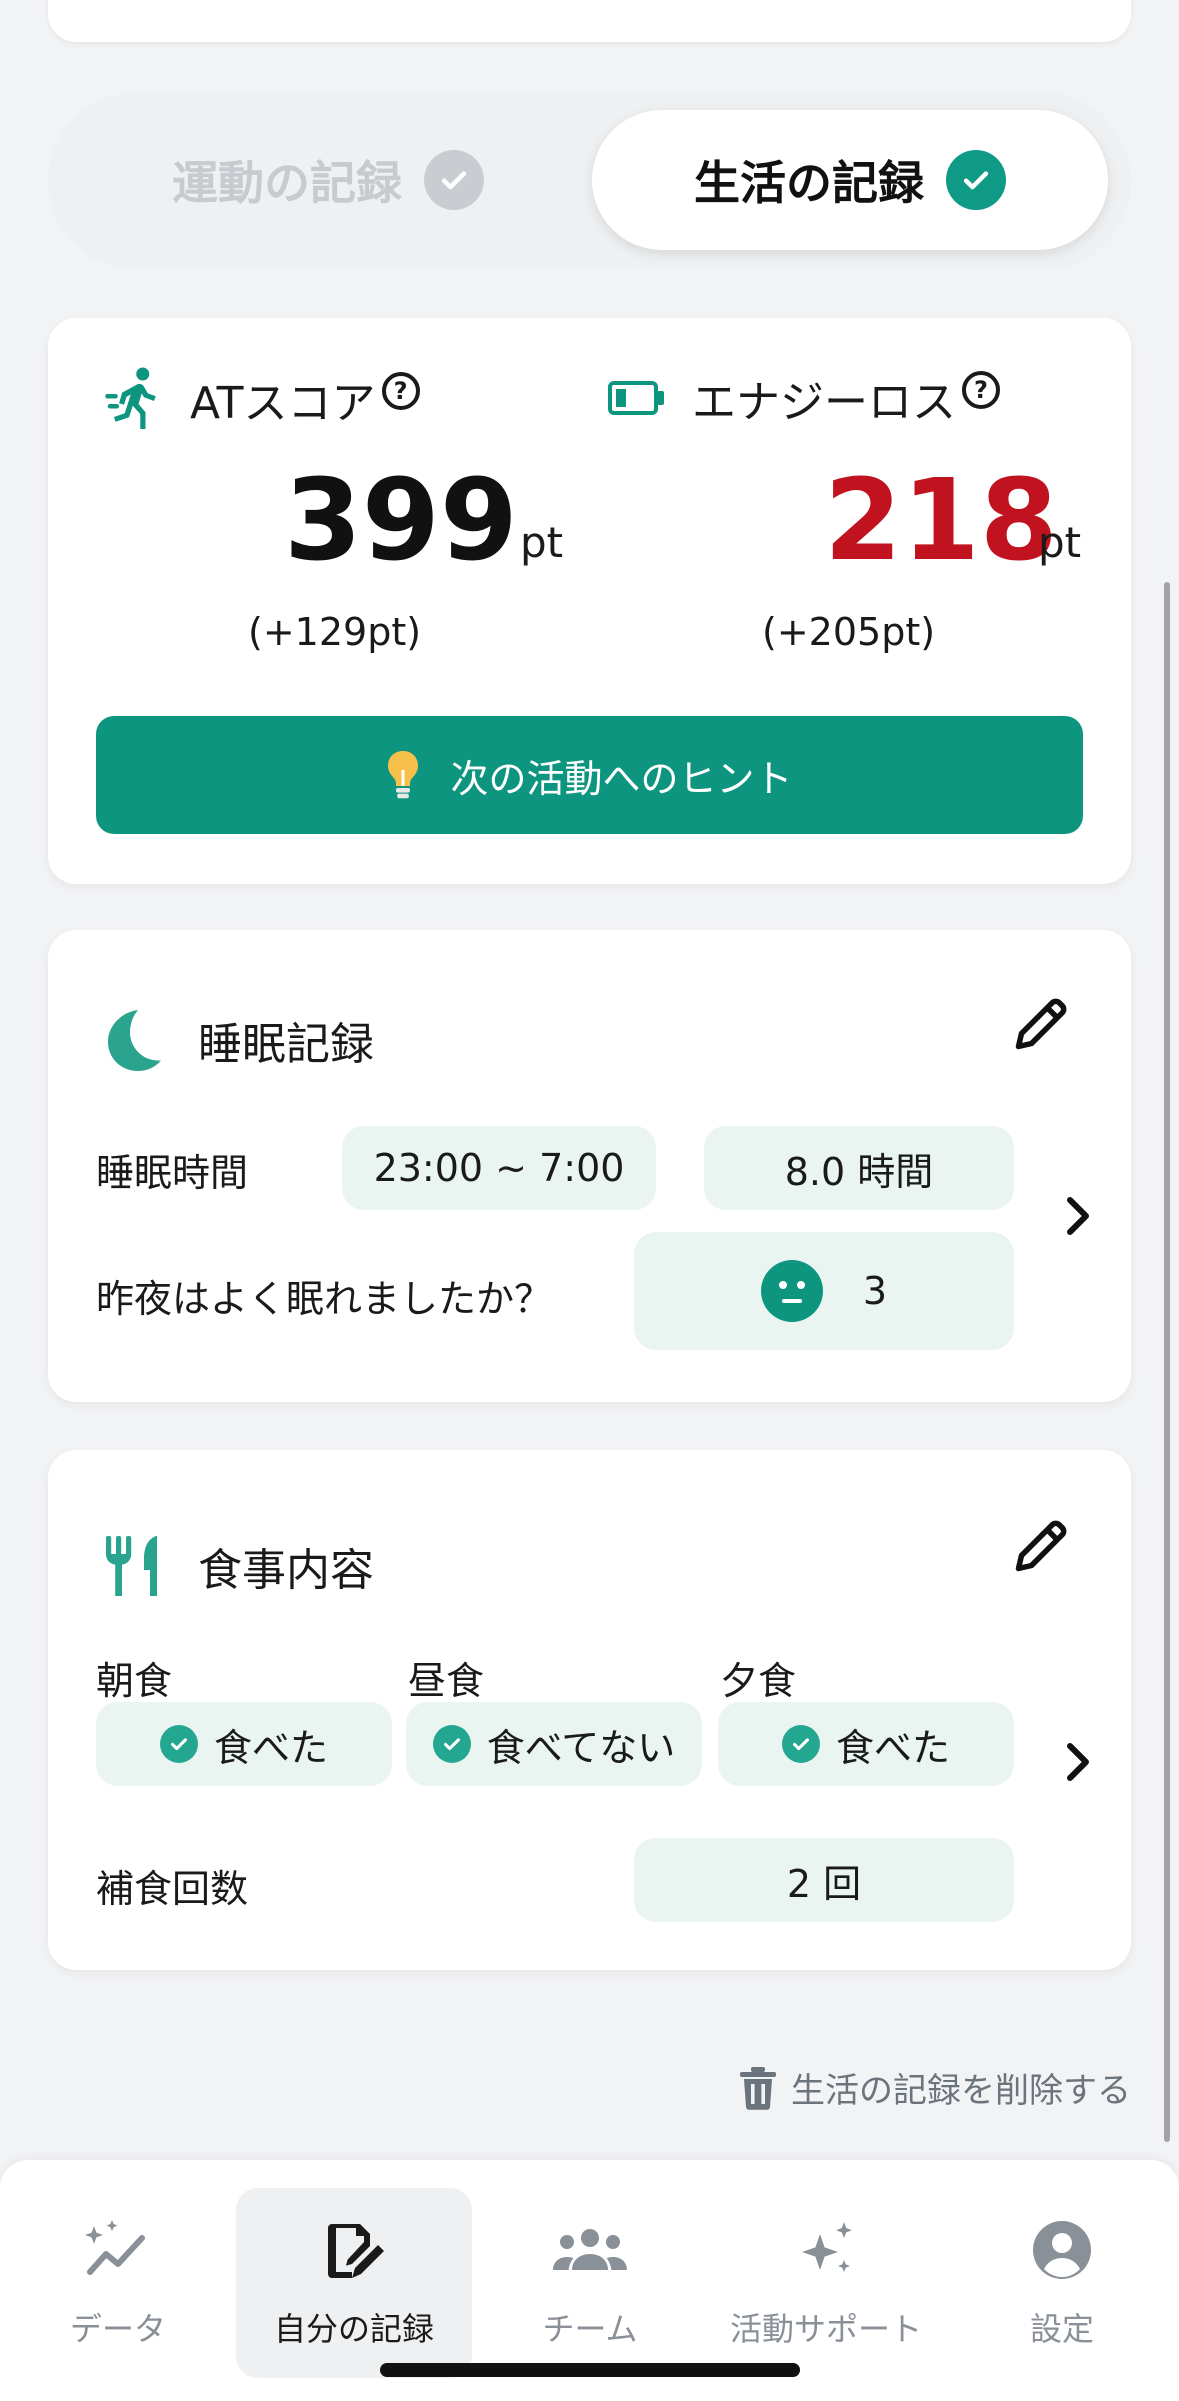  I want to click on sleep-duration: 8.0 時間, so click(859, 1168).